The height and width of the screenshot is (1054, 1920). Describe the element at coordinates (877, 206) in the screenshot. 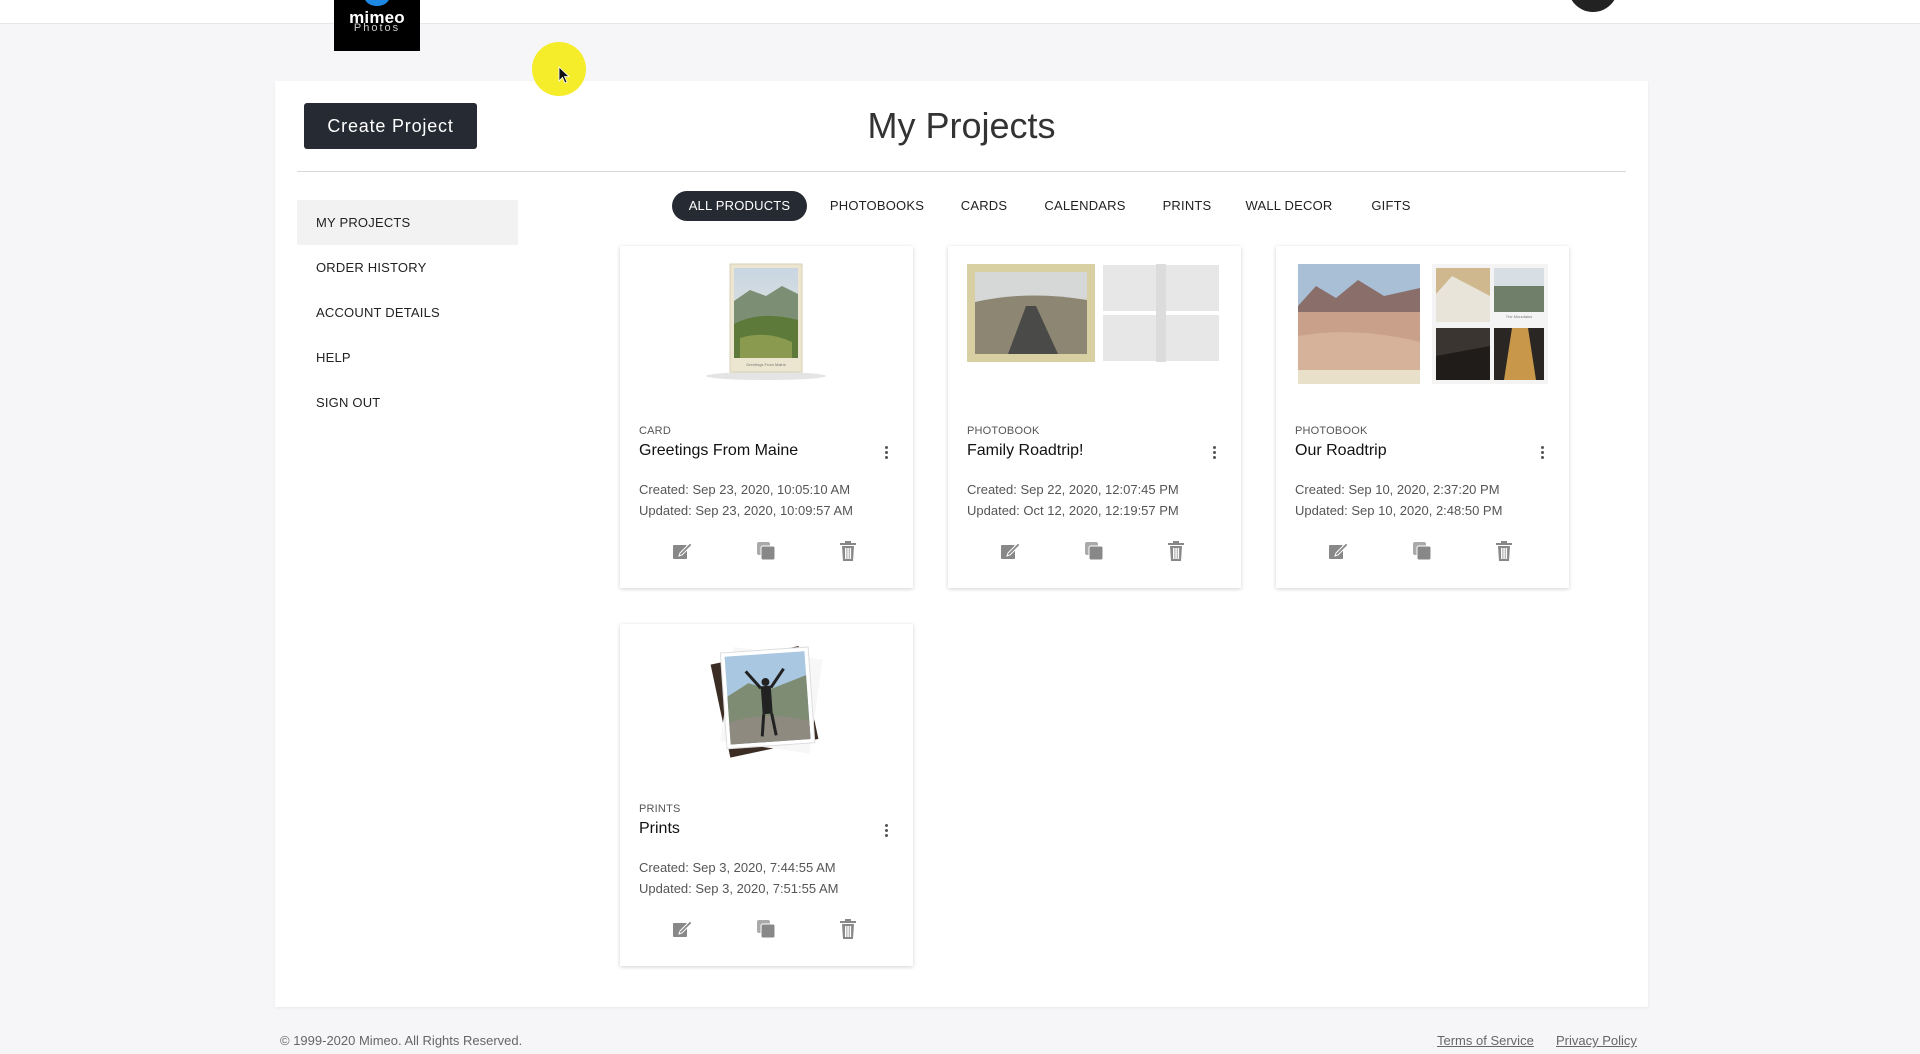

I see `tab-photobooks: PHOTOBOOKS` at that location.